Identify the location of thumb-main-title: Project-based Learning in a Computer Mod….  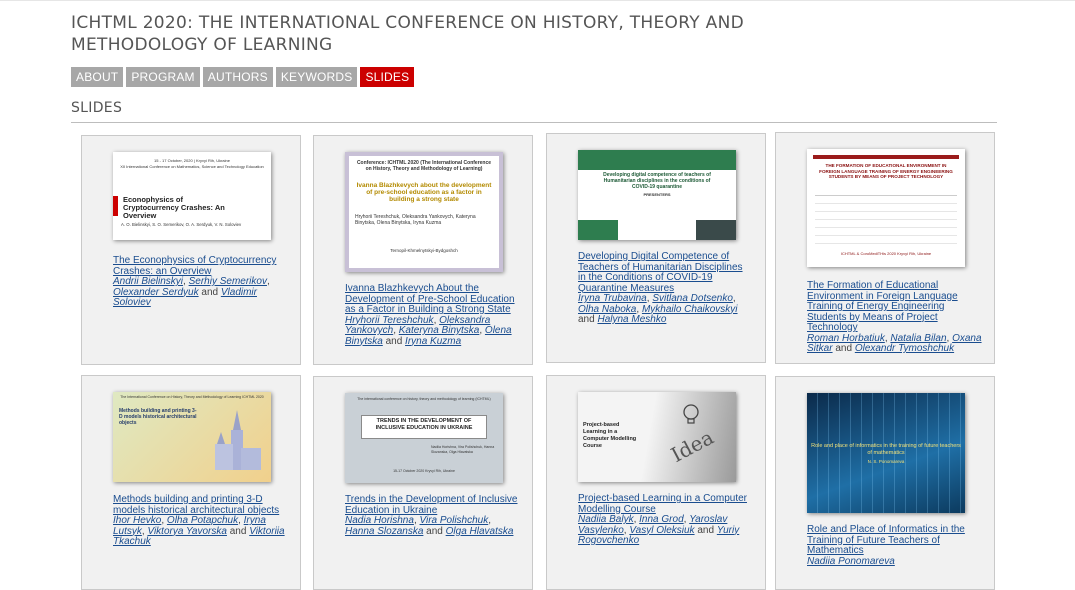
(610, 435).